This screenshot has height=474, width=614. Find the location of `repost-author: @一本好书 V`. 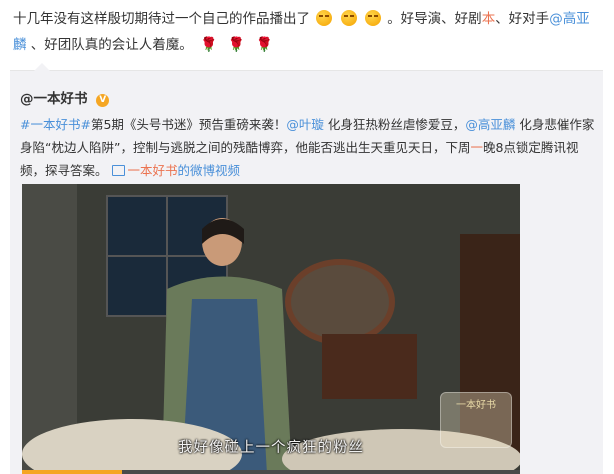

repost-author: @一本好书 V is located at coordinates (65, 97).